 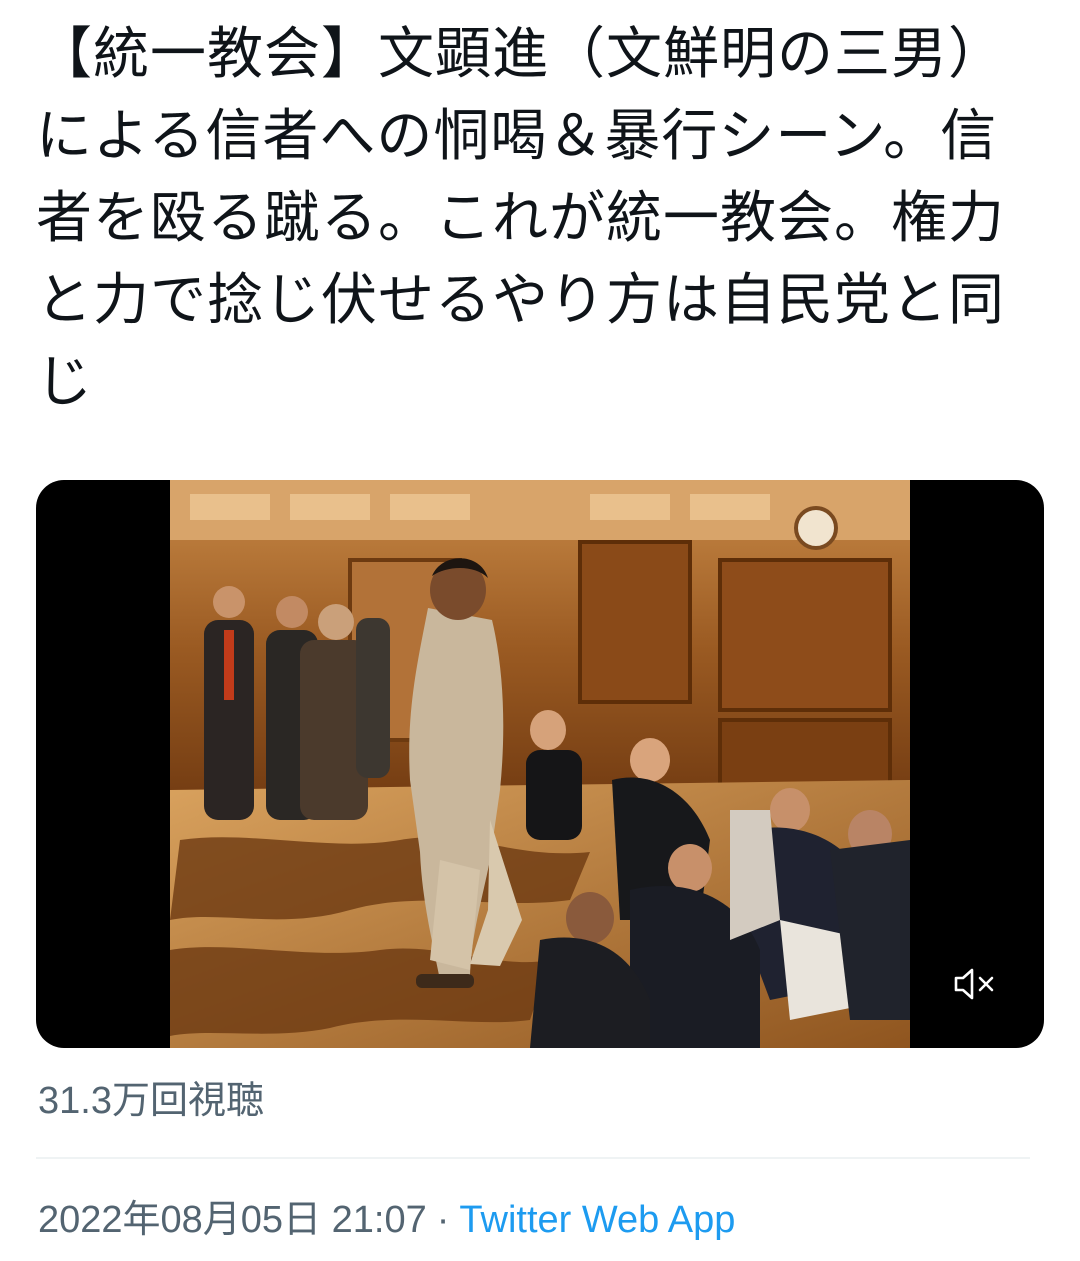 What do you see at coordinates (151, 1101) in the screenshot?
I see `view-count: 31.3万回視聴` at bounding box center [151, 1101].